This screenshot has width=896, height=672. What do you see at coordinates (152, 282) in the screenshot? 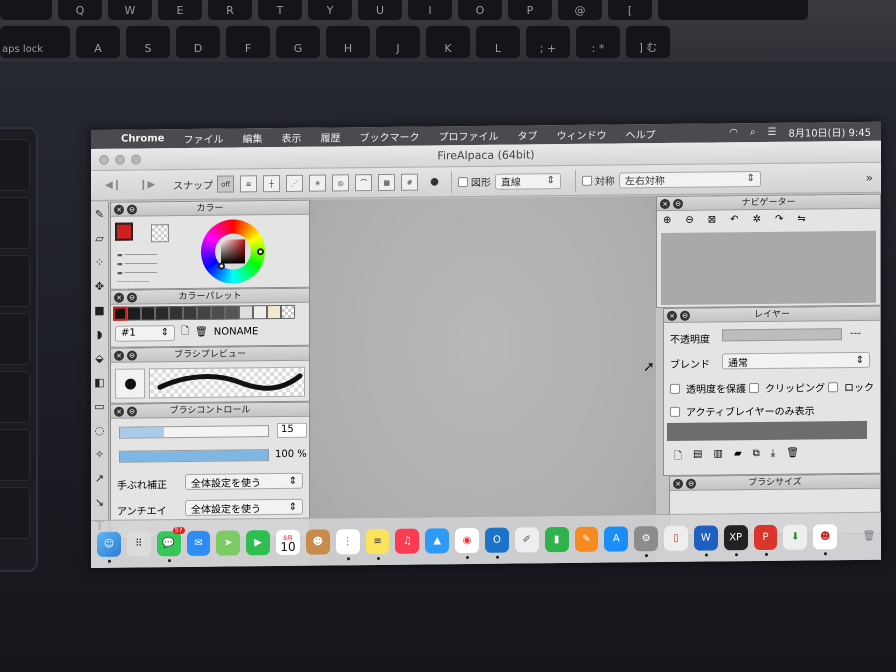
I see `slider-track: ┄┄┄┄┄┄┄┄┄` at bounding box center [152, 282].